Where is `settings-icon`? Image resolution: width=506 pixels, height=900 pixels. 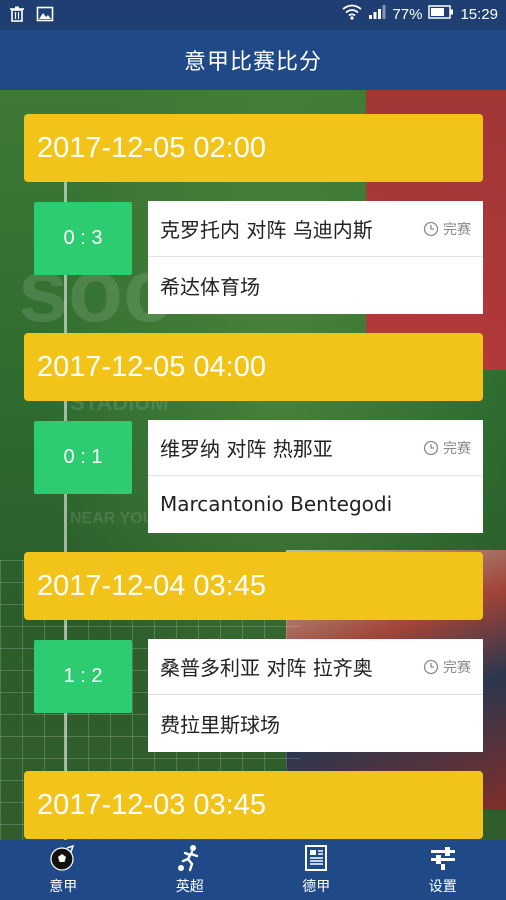
settings-icon is located at coordinates (442, 858).